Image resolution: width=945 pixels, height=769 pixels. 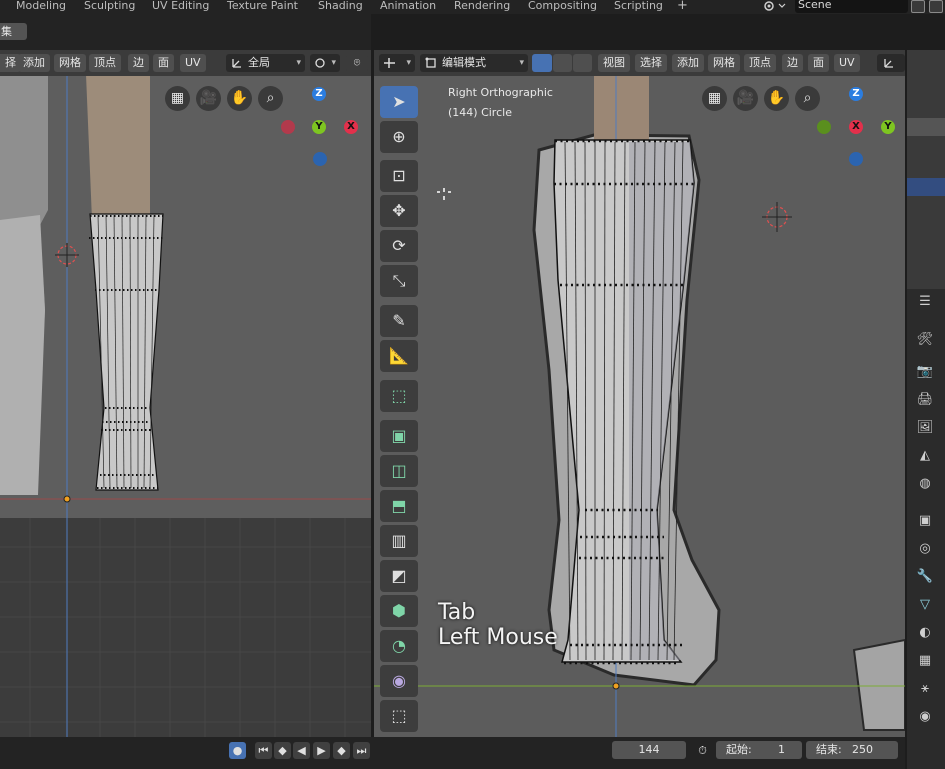 I want to click on extrude-icon: ▣, so click(x=399, y=436).